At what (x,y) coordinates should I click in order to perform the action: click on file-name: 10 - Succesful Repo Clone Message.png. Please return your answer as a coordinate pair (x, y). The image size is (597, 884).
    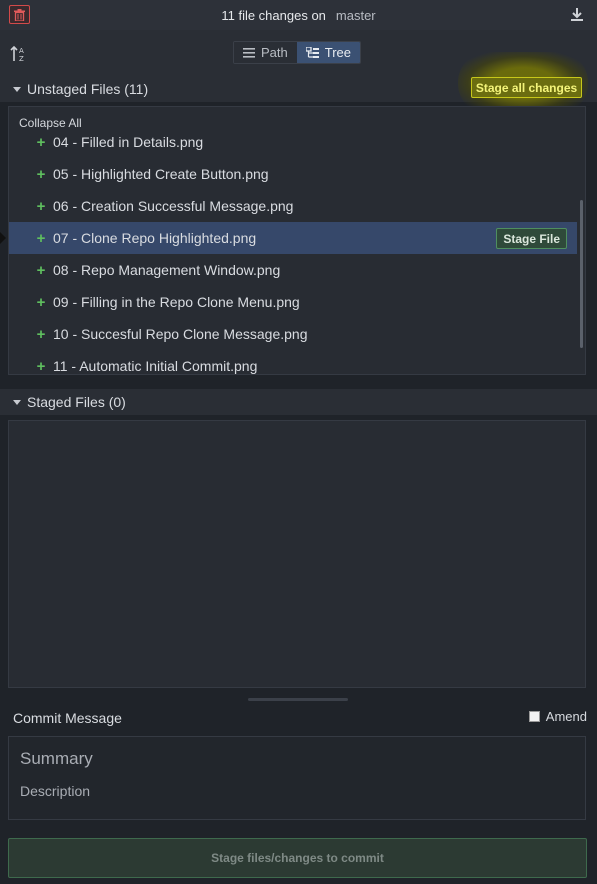
    Looking at the image, I should click on (180, 334).